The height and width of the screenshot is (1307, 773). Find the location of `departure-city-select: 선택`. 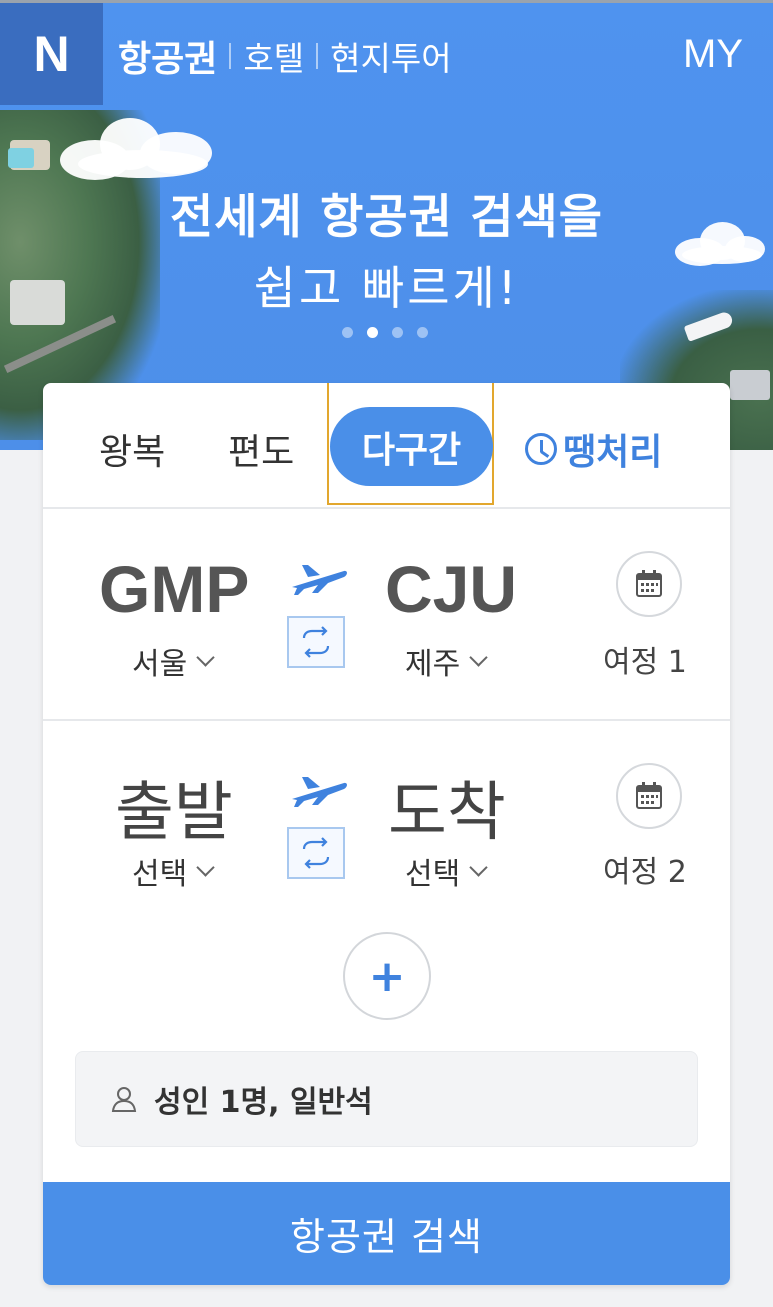

departure-city-select: 선택 is located at coordinates (173, 871).